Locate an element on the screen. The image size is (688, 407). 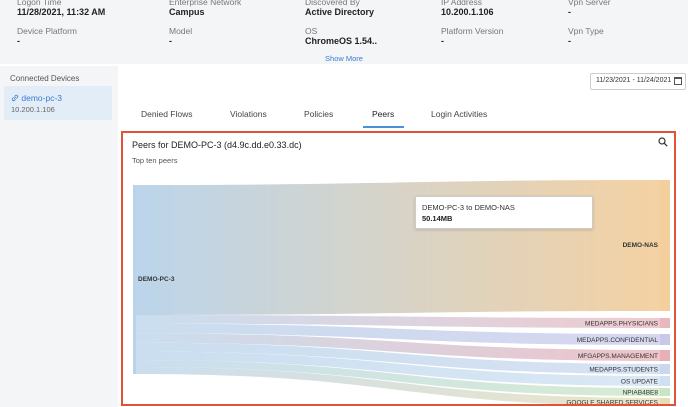
tab-login-activities: Login Activities is located at coordinates (459, 114).